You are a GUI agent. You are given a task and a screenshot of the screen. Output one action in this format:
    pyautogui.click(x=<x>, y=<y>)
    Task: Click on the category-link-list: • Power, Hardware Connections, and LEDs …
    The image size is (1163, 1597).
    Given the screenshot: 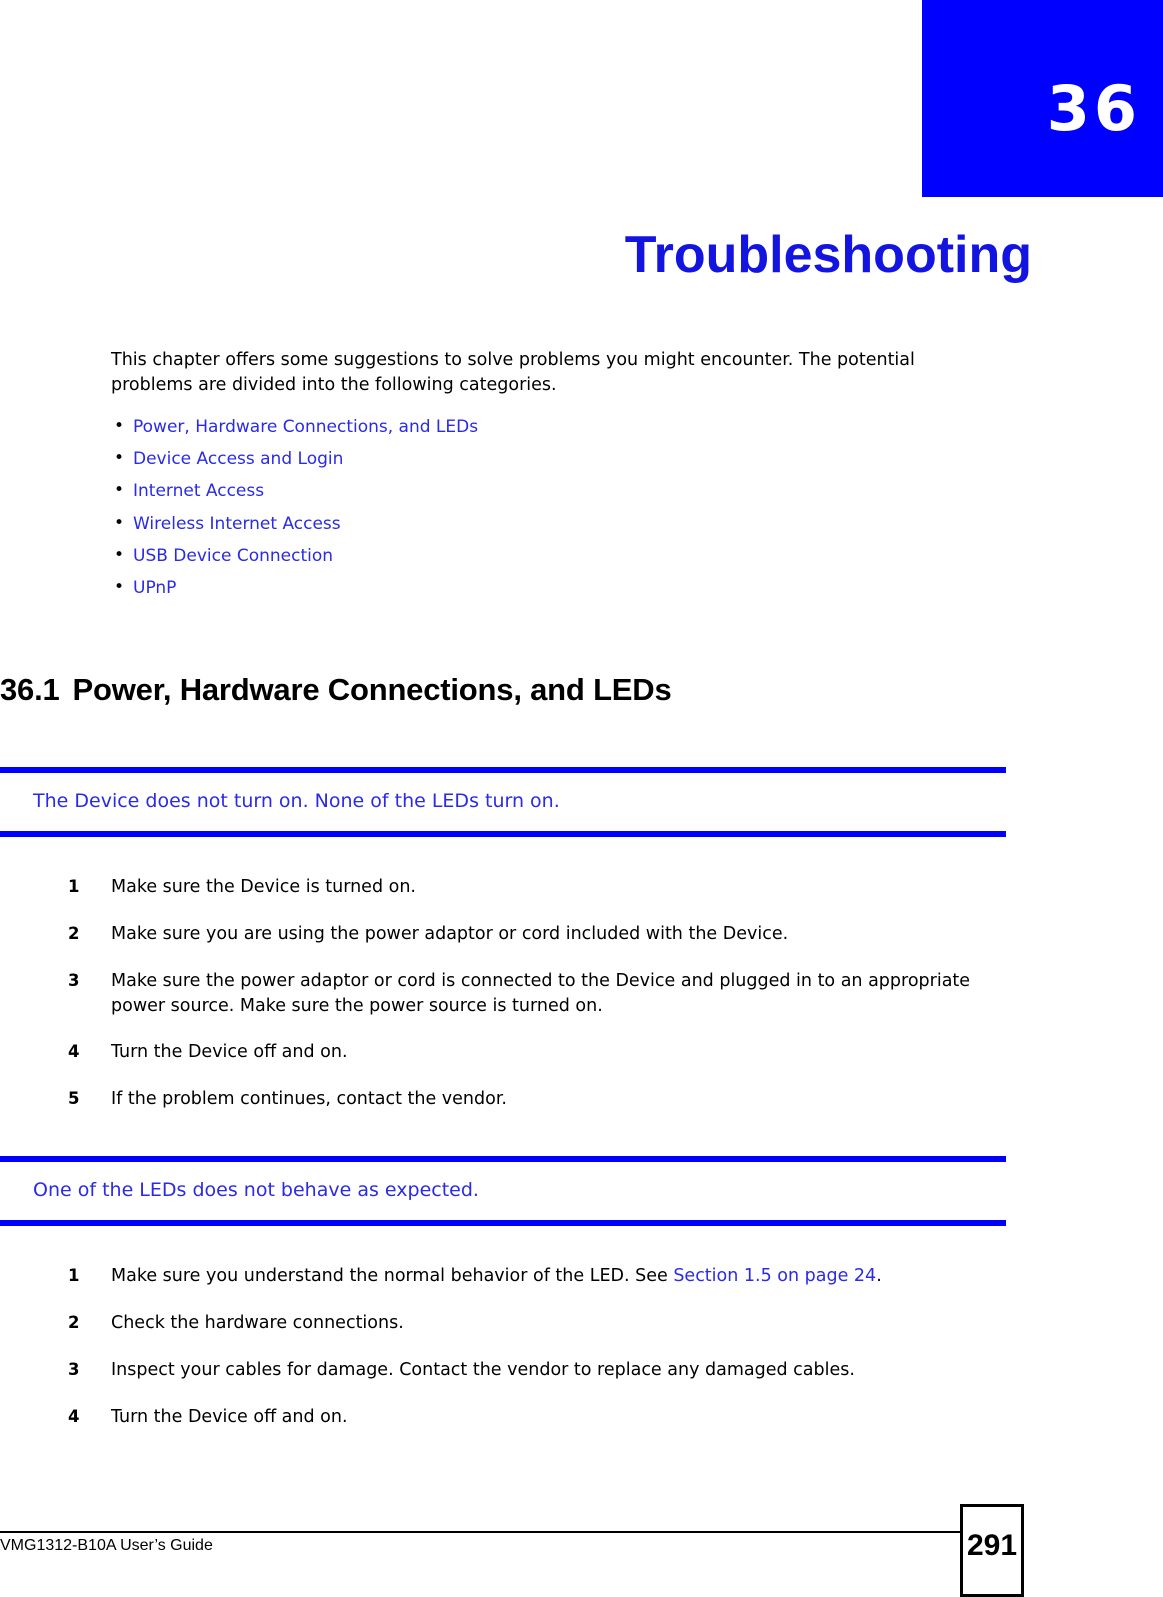 What is the action you would take?
    pyautogui.click(x=571, y=507)
    